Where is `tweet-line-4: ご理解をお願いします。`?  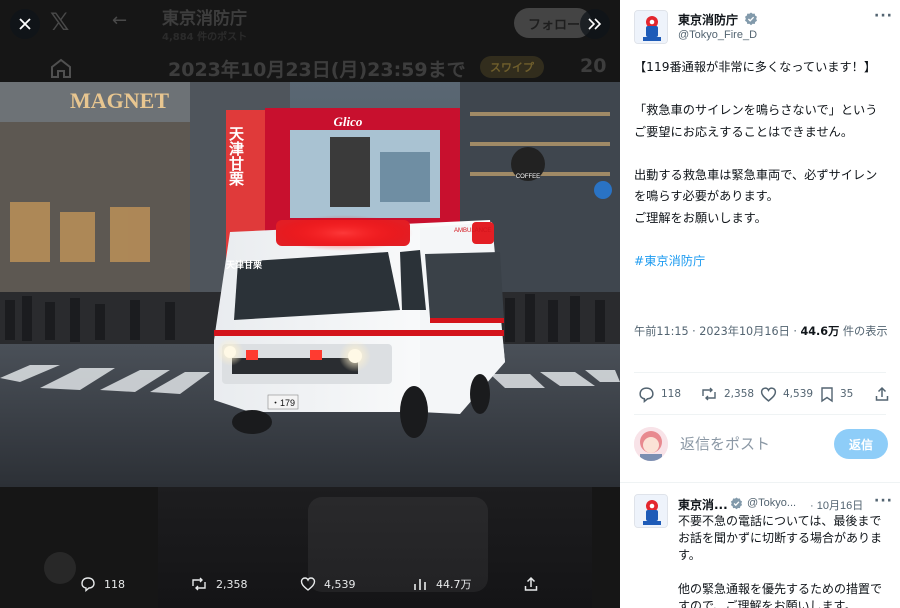
tweet-line-4: ご理解をお願いします。 is located at coordinates (700, 217).